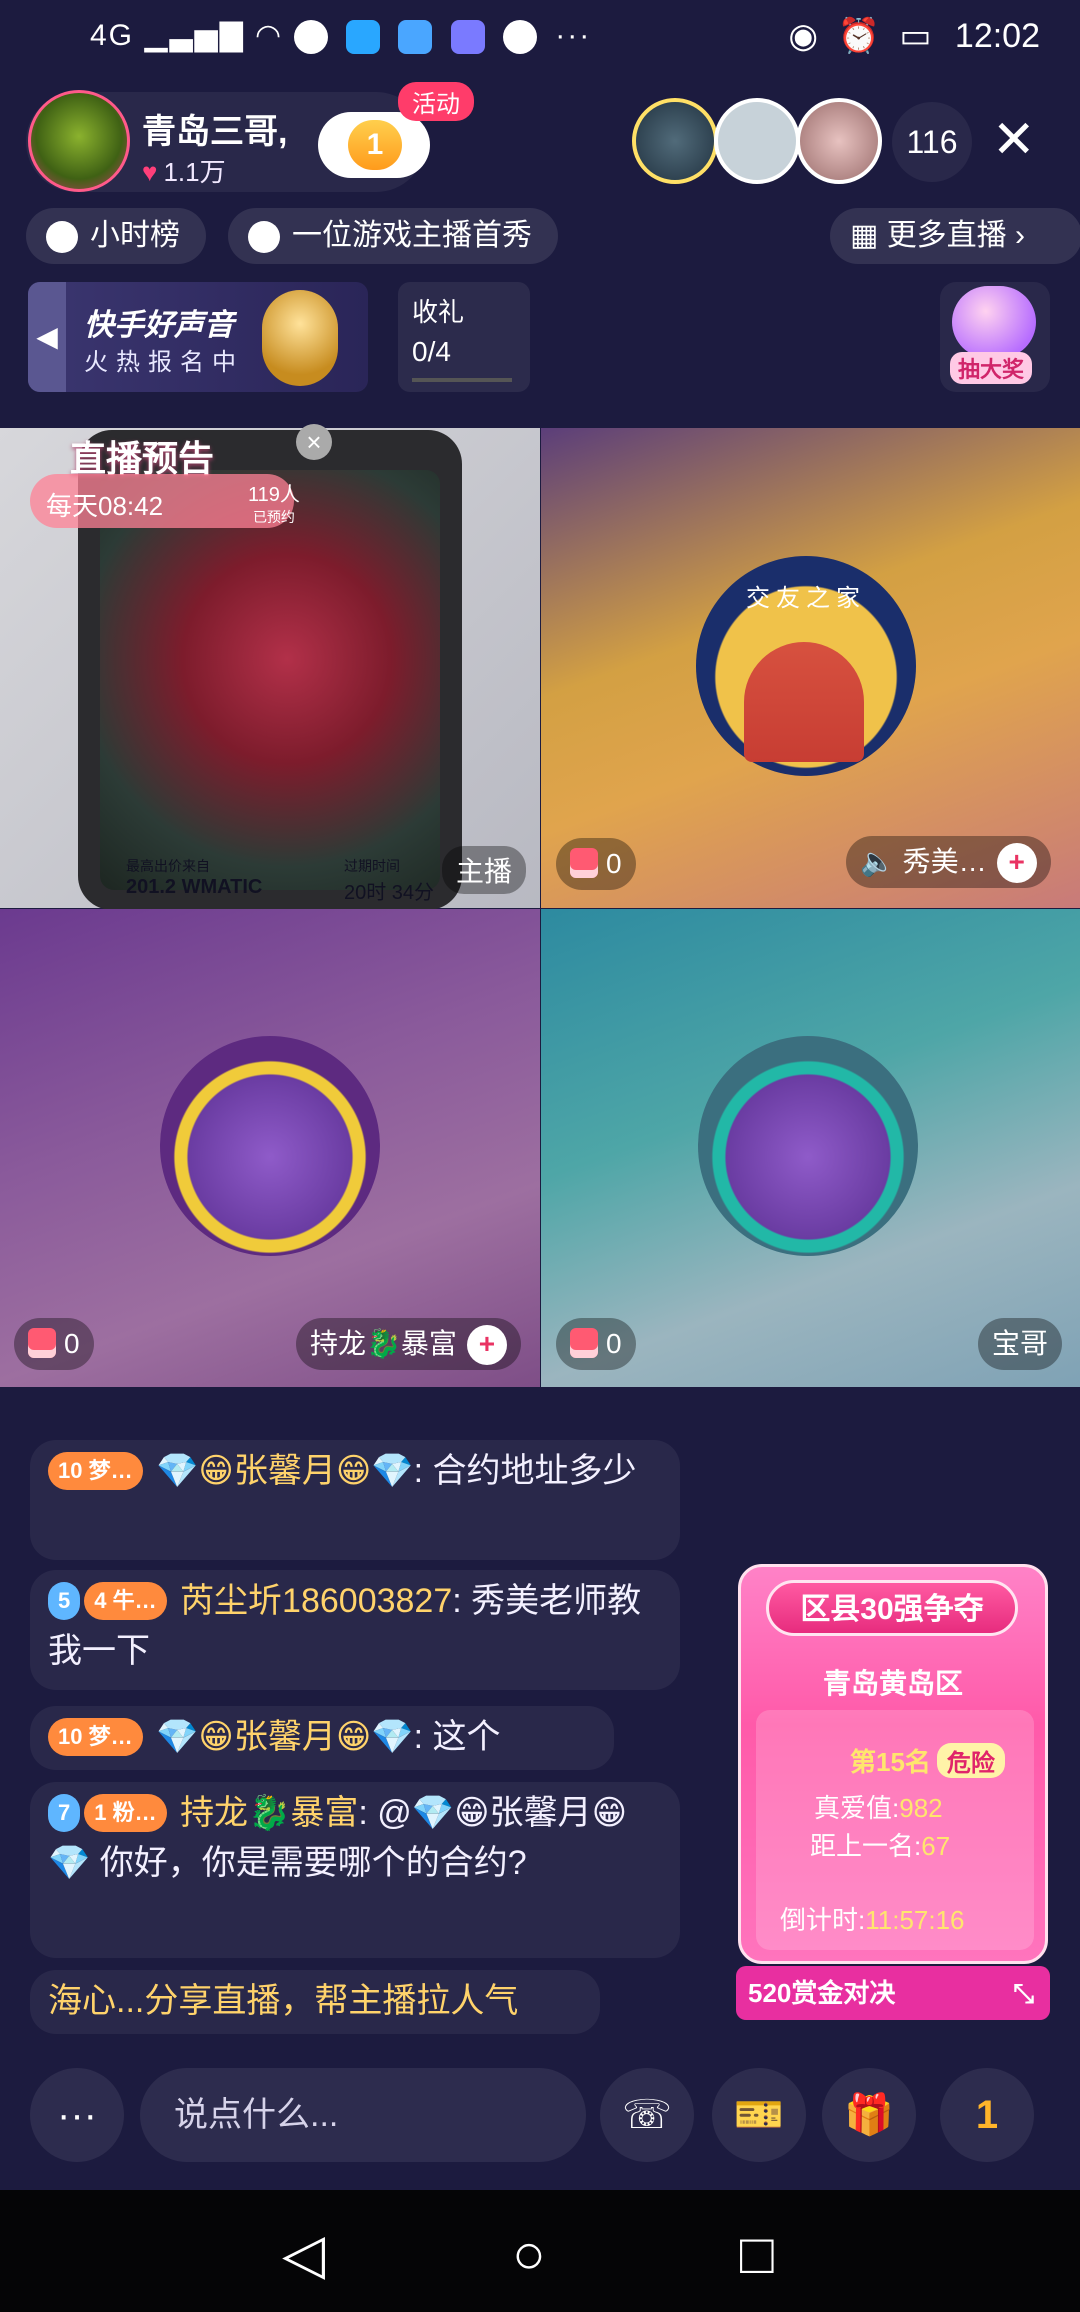 This screenshot has width=1080, height=2312. What do you see at coordinates (112, 35) in the screenshot?
I see `network-label: 4G` at bounding box center [112, 35].